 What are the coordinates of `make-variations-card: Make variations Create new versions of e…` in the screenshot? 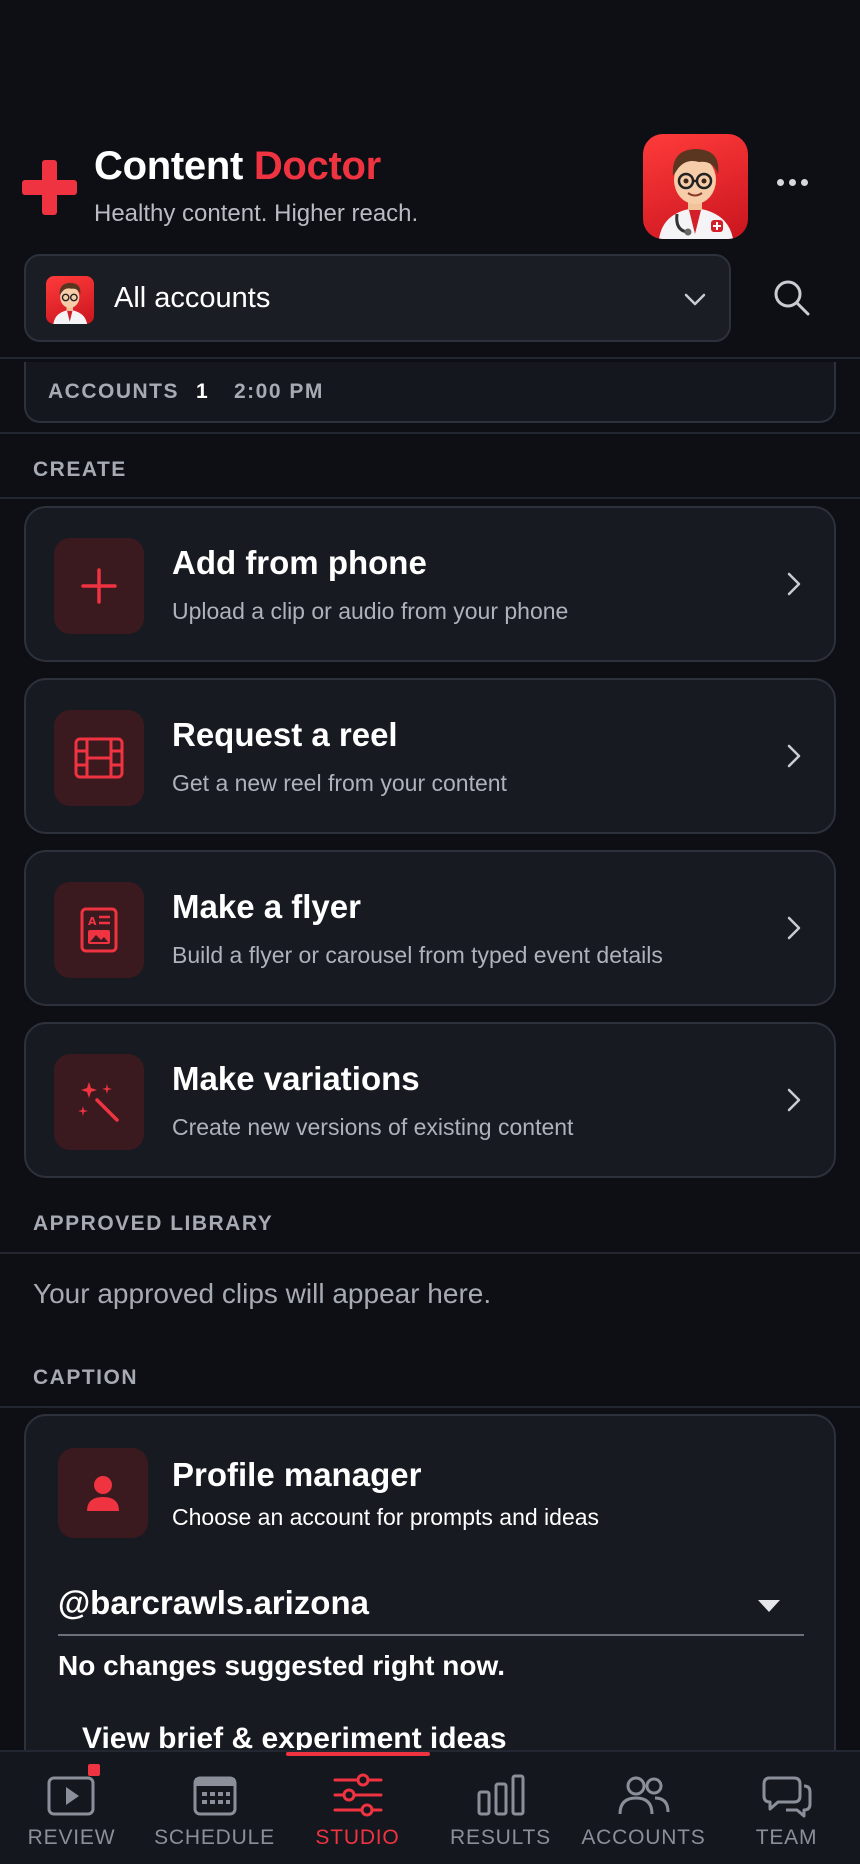 It's located at (430, 1100).